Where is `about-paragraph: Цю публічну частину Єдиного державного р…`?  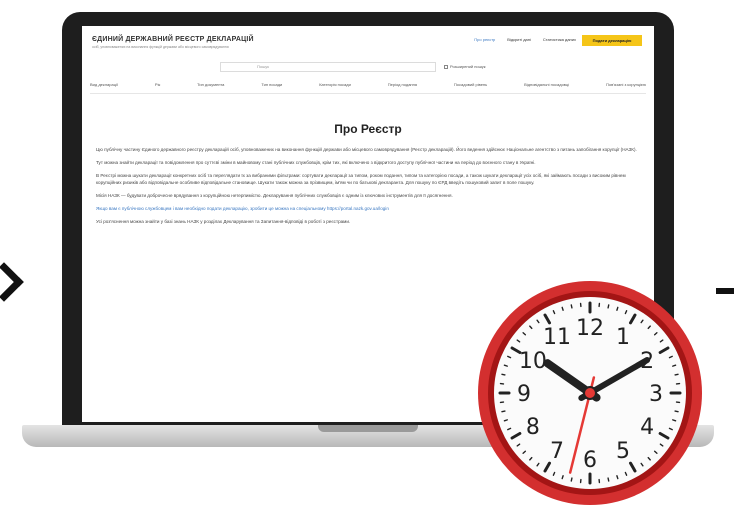
about-paragraph: Цю публічну частину Єдиного державного р… is located at coordinates (366, 149).